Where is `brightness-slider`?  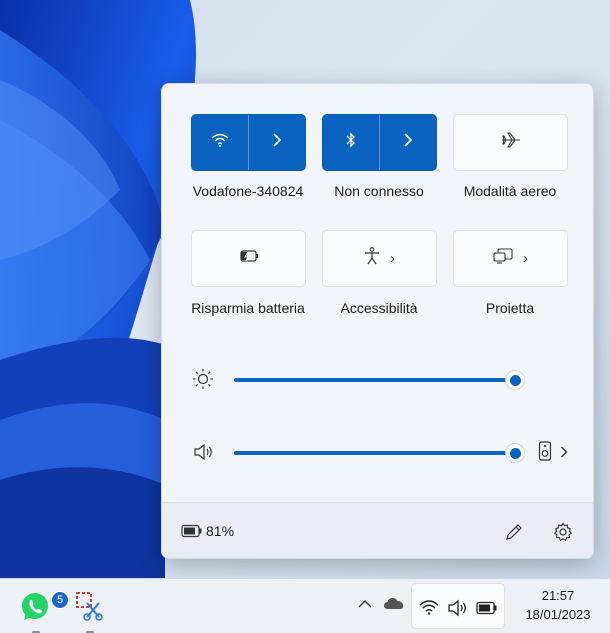
brightness-slider is located at coordinates (374, 380).